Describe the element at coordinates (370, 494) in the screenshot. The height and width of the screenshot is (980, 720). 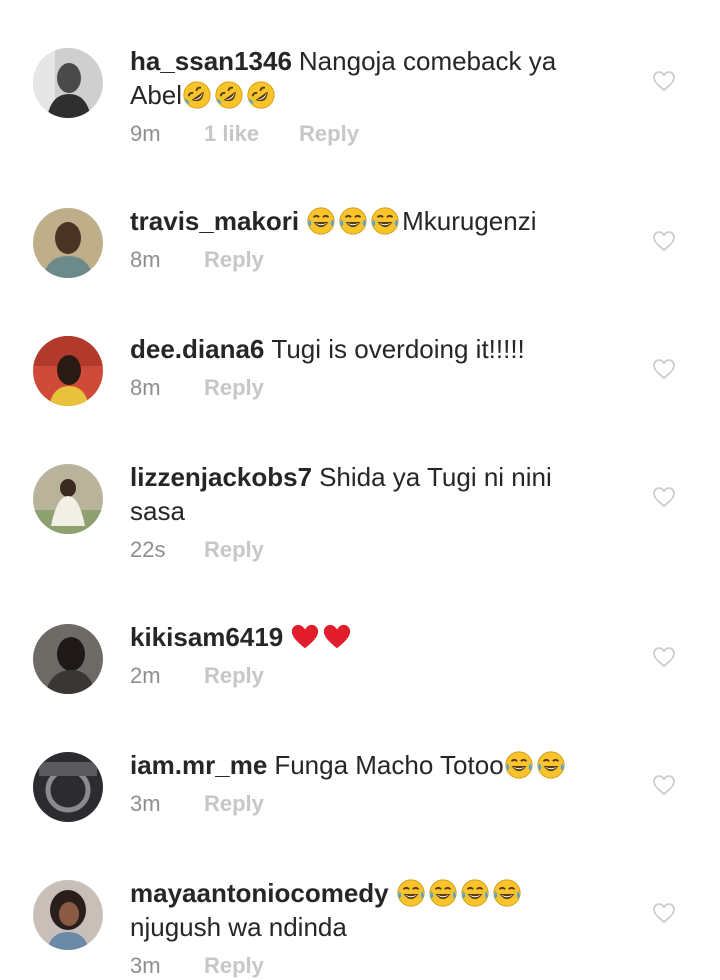
I see `comment-text: lizzenjackobs7 Shida ya Tugi ni nini sasa` at that location.